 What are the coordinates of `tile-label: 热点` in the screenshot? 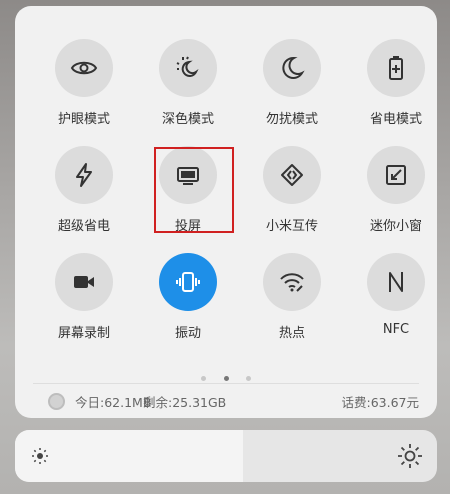 It's located at (291, 333).